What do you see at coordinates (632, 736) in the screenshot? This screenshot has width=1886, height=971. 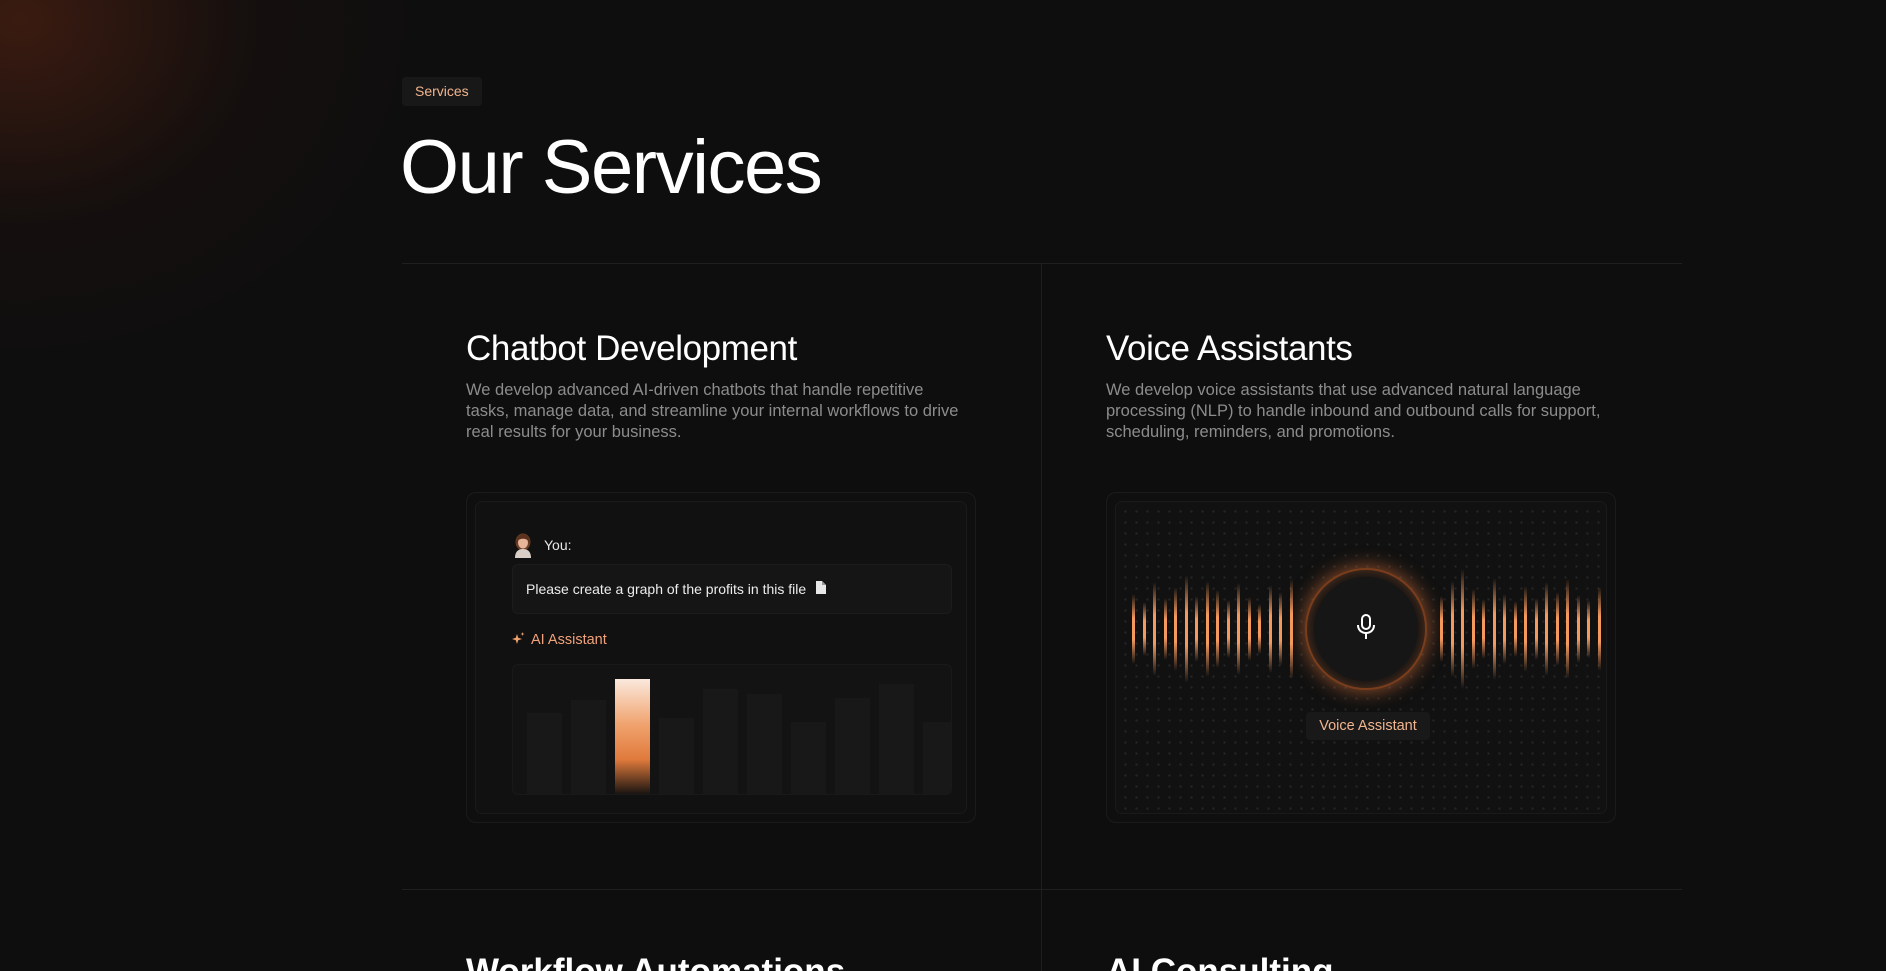 I see `chart-bar-highlighted` at bounding box center [632, 736].